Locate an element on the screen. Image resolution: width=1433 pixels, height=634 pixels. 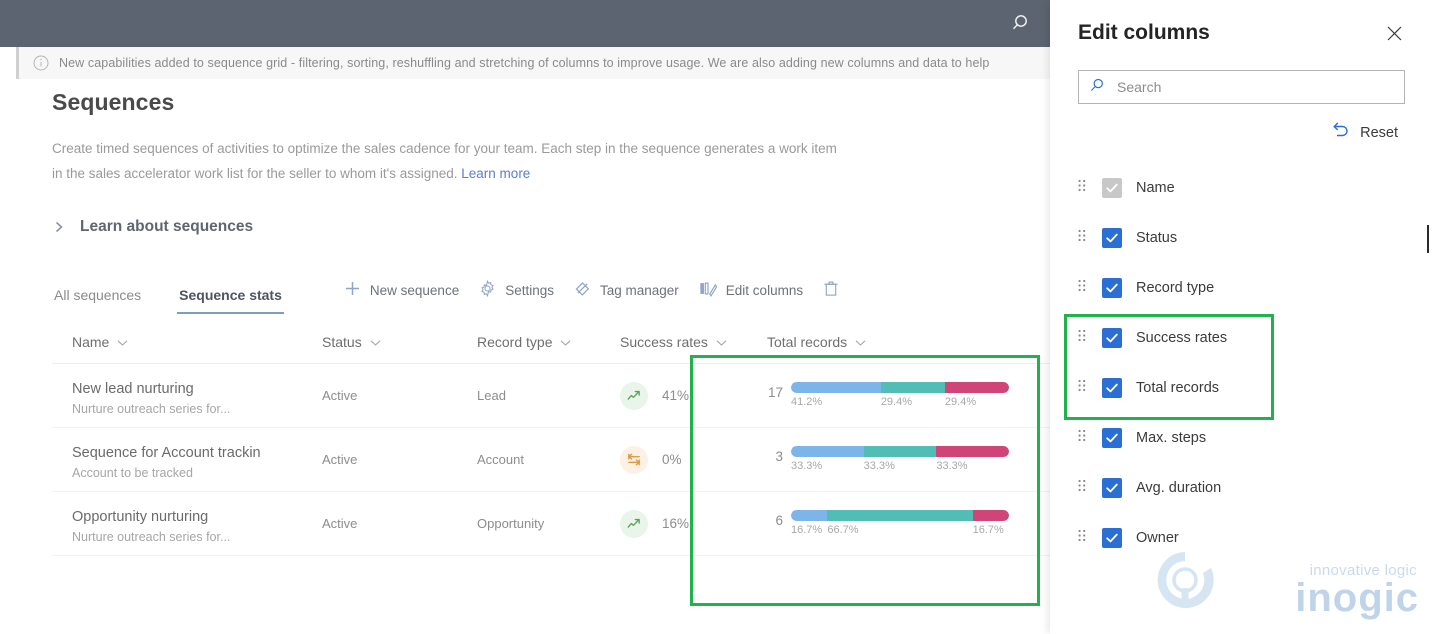
edit-columns-button: Edit columns is located at coordinates (751, 290).